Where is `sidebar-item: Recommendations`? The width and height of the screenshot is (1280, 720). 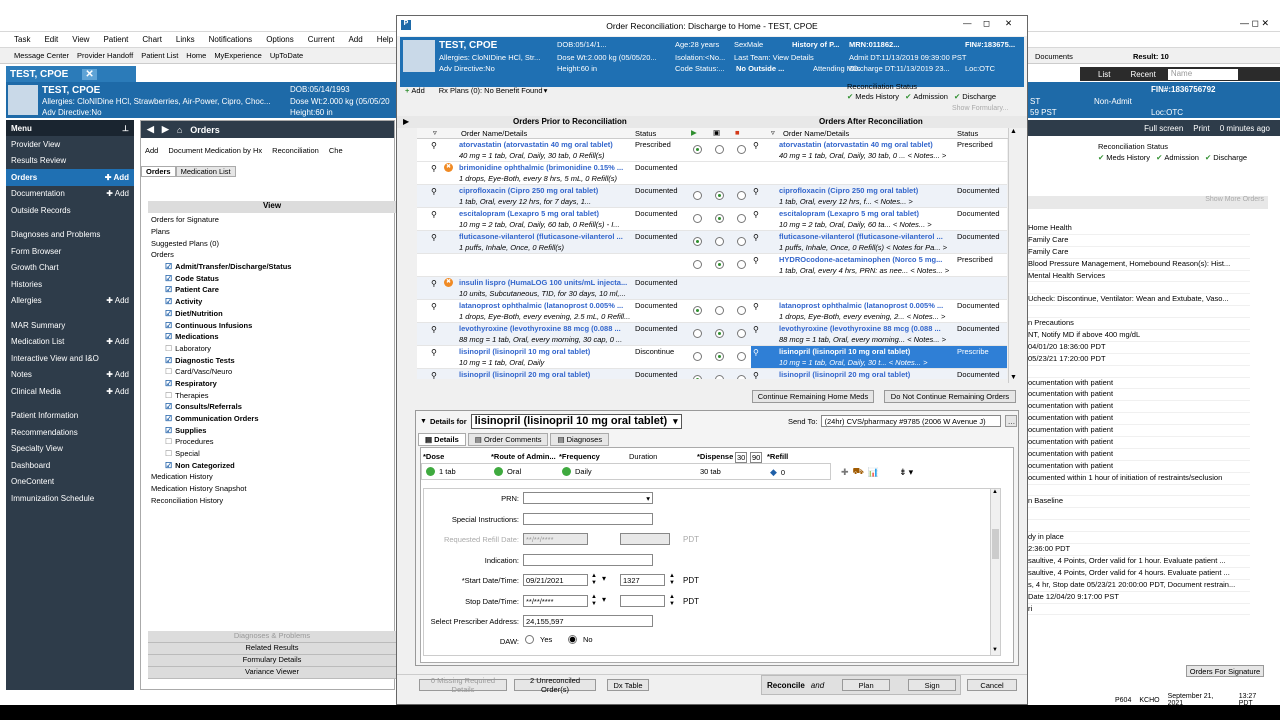
sidebar-item: Recommendations is located at coordinates (70, 432).